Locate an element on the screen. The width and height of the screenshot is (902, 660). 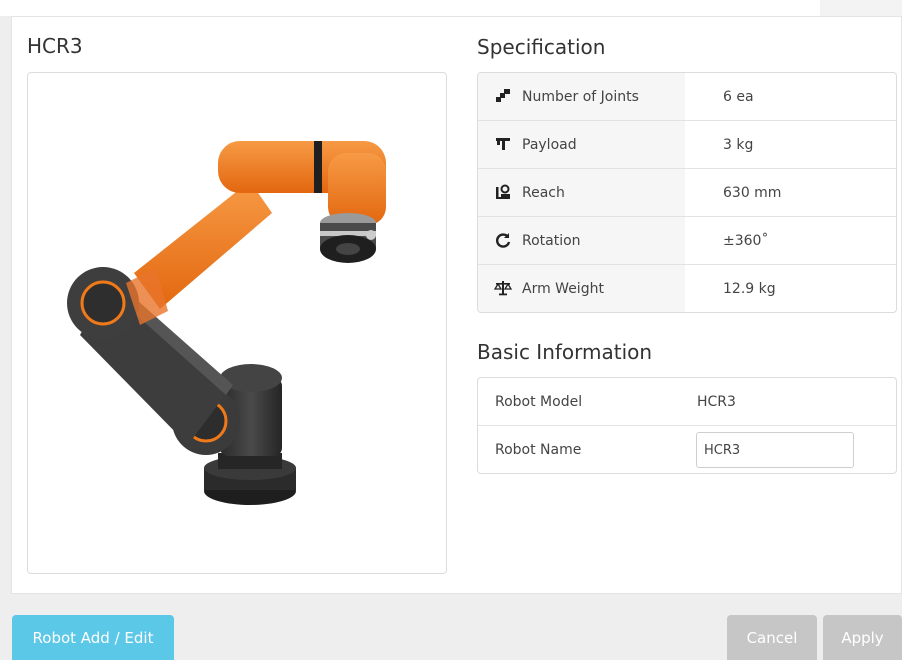
robot-name-input is located at coordinates (775, 450).